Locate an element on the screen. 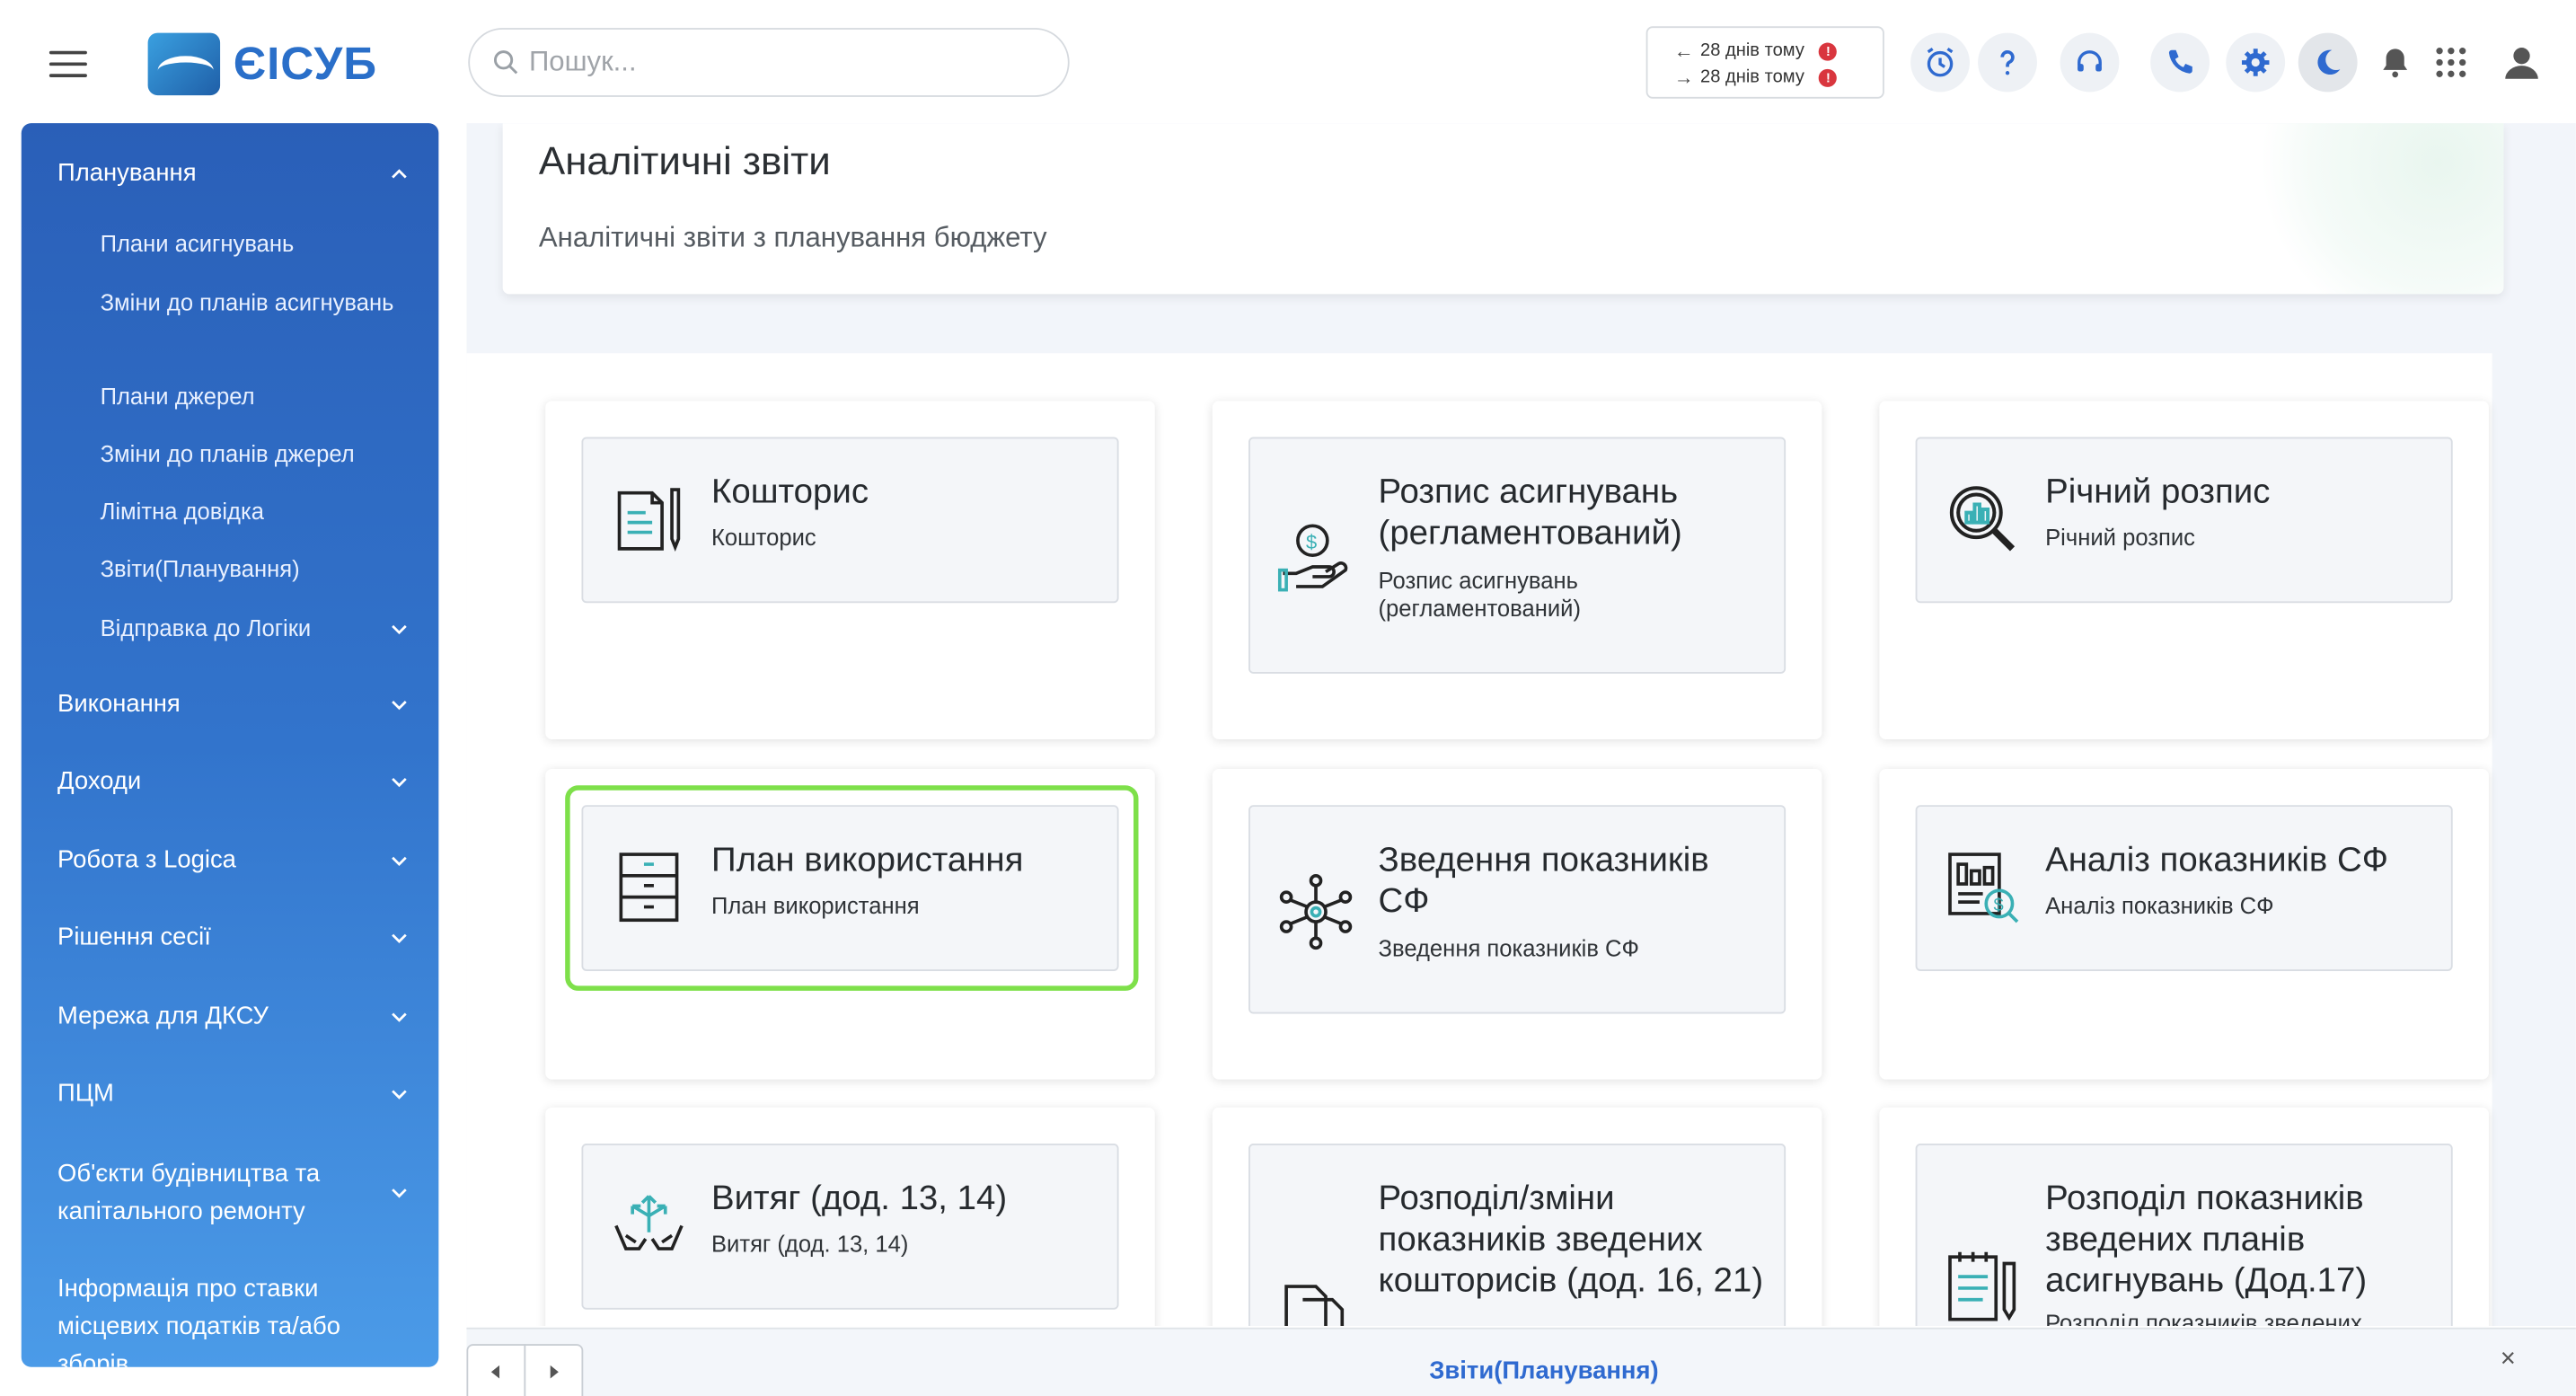  card-title: Кошторис is located at coordinates (789, 492).